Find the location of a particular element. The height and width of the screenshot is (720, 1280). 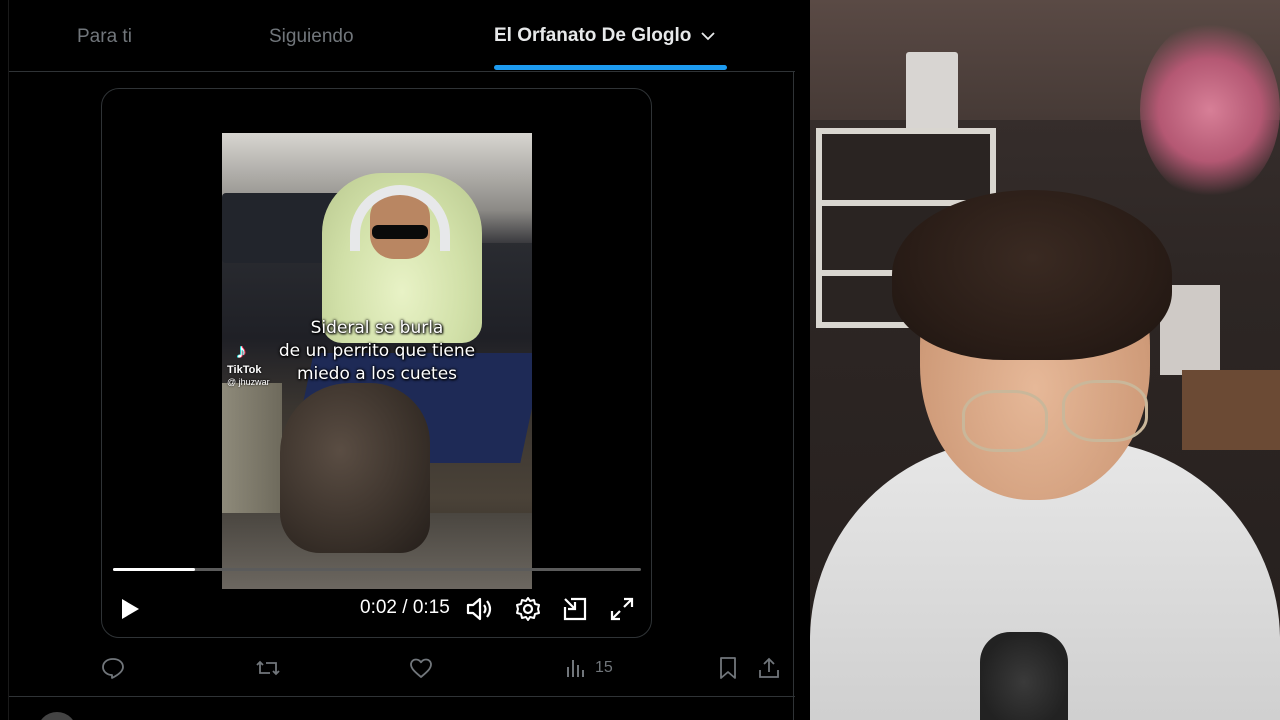

fullscreen-icon is located at coordinates (622, 609).